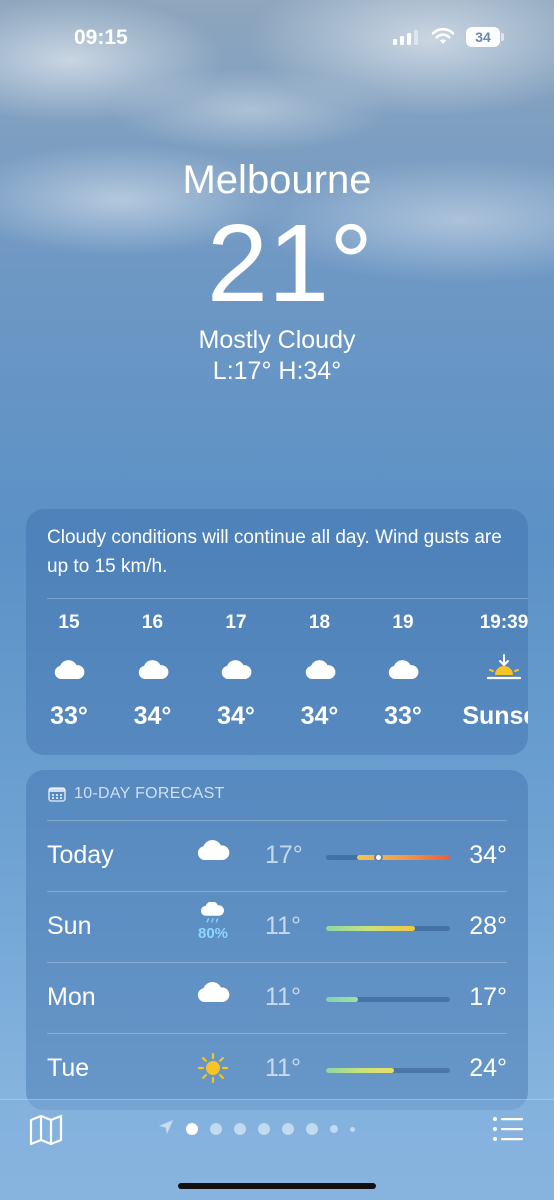 The width and height of the screenshot is (554, 1200). I want to click on hour-label: 19, so click(403, 622).